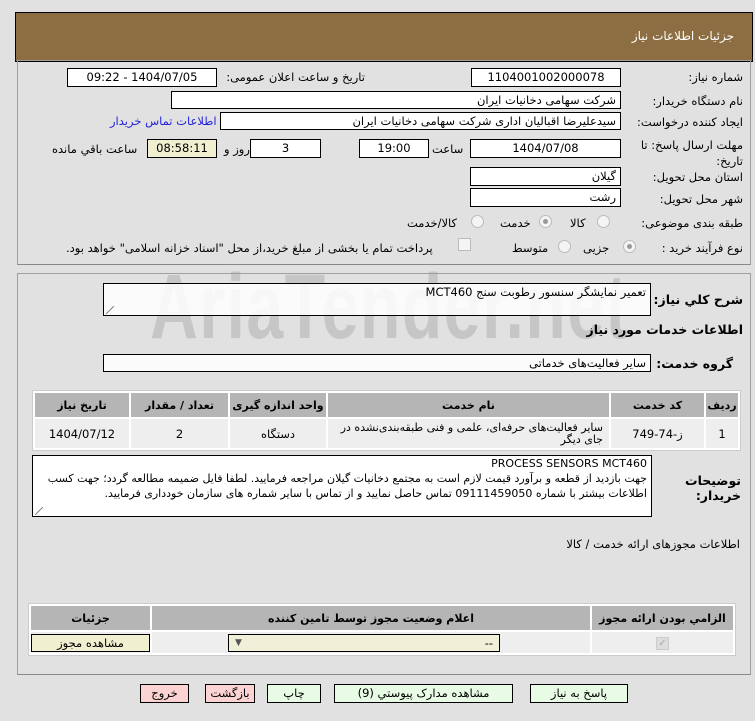 The image size is (755, 721). Describe the element at coordinates (488, 642) in the screenshot. I see `select-value: --` at that location.